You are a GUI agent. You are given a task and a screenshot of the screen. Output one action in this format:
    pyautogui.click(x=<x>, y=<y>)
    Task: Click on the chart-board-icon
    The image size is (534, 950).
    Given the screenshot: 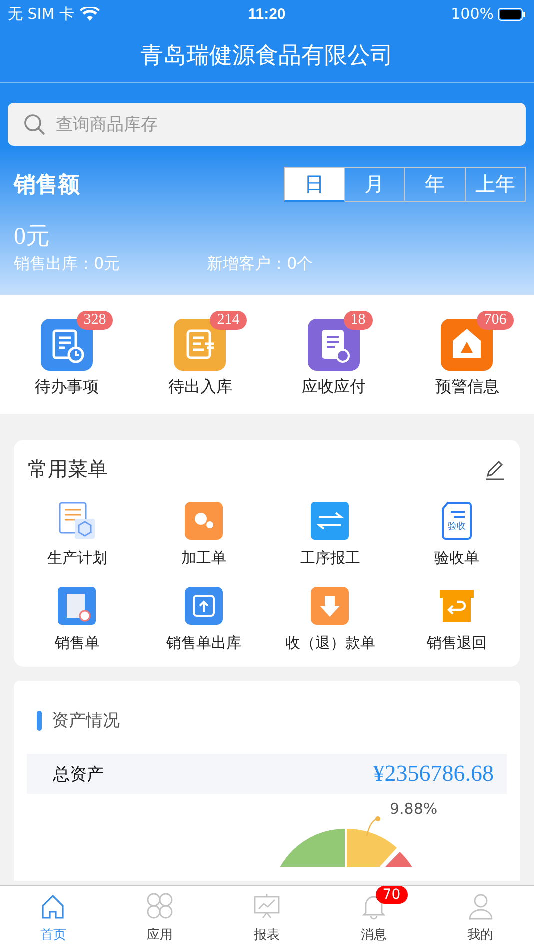 What is the action you would take?
    pyautogui.click(x=266, y=906)
    